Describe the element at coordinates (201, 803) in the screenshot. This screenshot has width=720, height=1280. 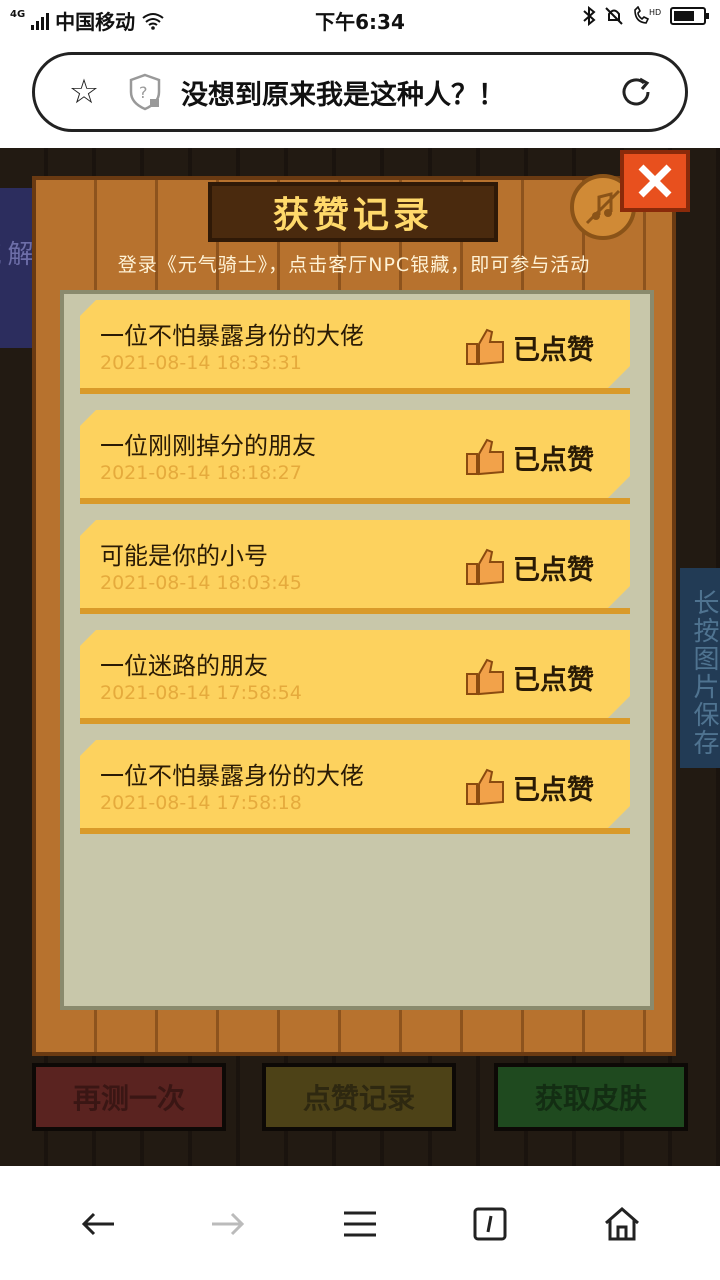
I see `record-time: 2021-08-14 17:58:18` at that location.